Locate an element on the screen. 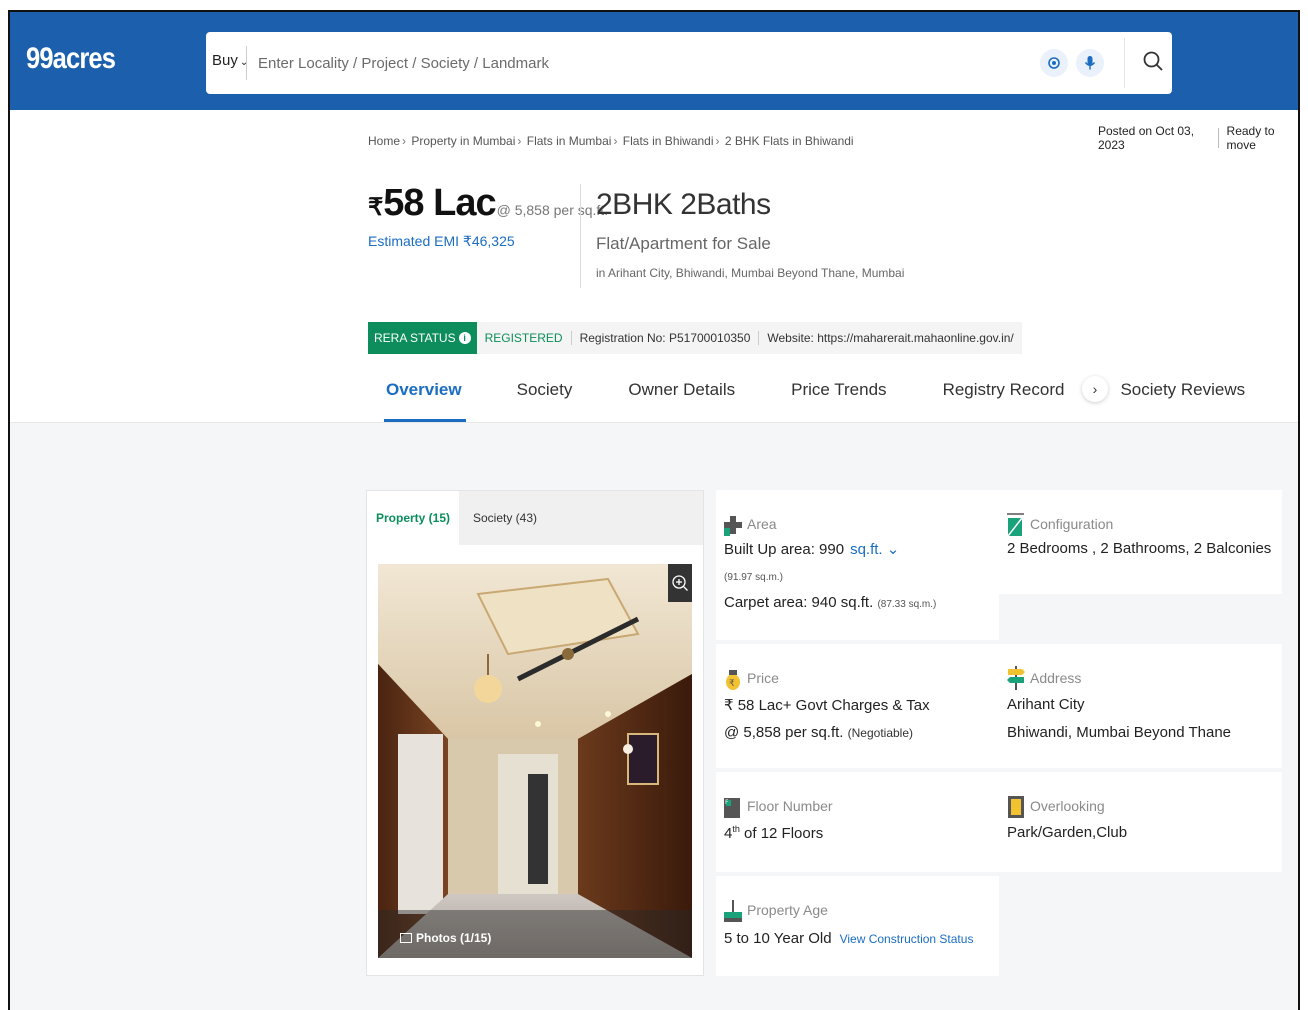 Image resolution: width=1308 pixels, height=1010 pixels. search-input is located at coordinates (638, 63).